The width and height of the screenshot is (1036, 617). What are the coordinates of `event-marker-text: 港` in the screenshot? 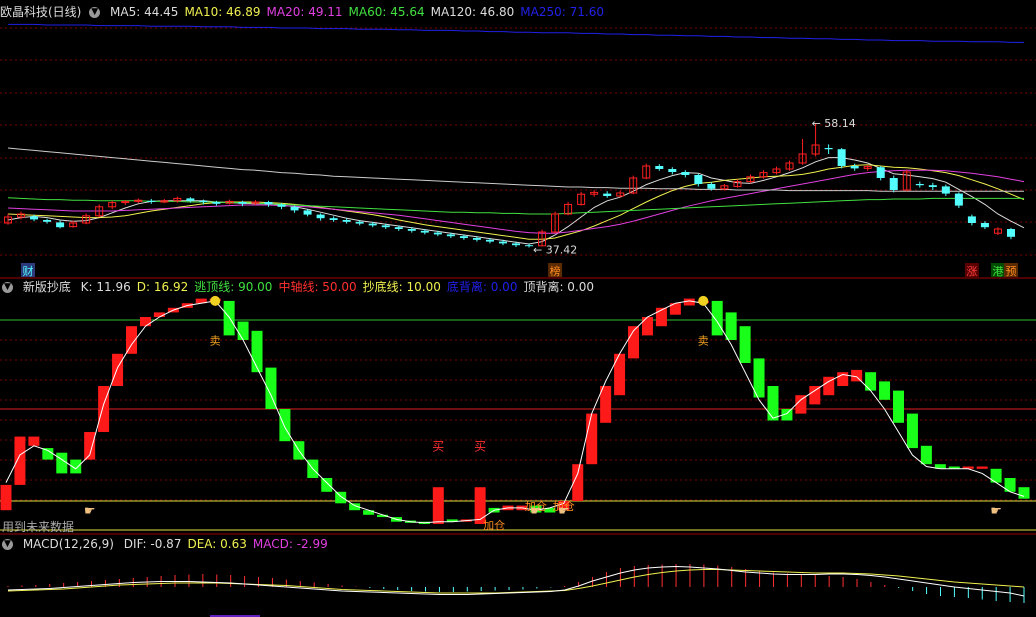 It's located at (997, 271).